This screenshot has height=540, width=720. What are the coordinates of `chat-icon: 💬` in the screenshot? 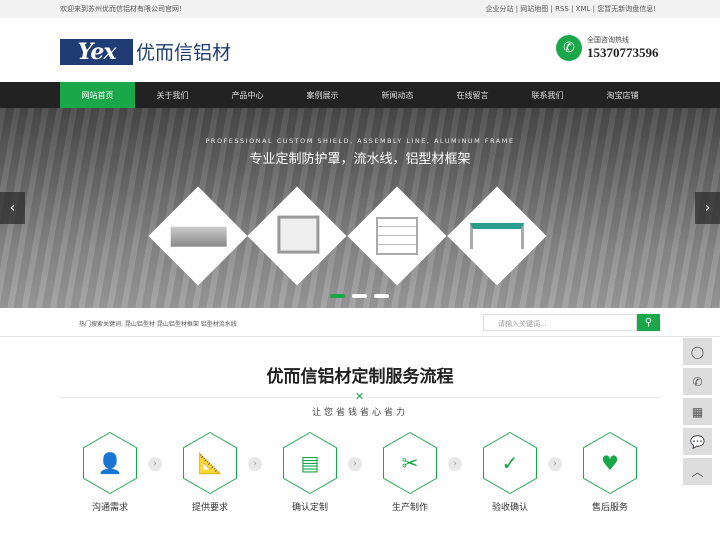 It's located at (697, 441).